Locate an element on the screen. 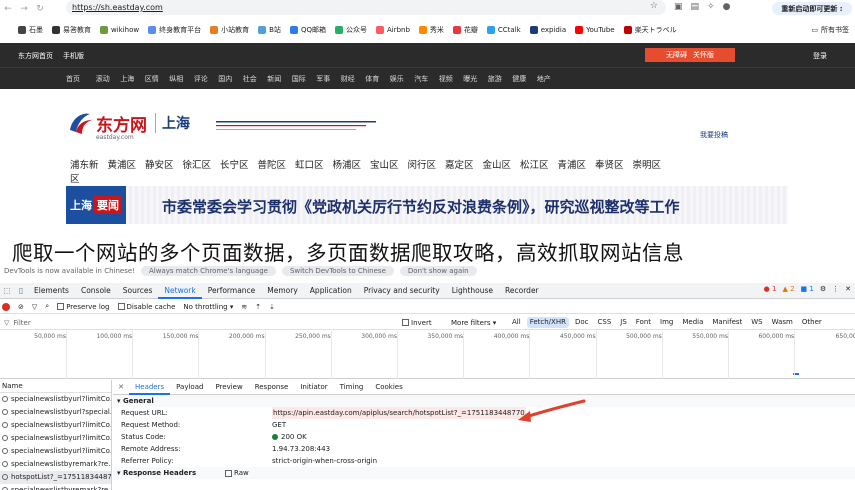  district-link: 嘉定区 is located at coordinates (464, 171).